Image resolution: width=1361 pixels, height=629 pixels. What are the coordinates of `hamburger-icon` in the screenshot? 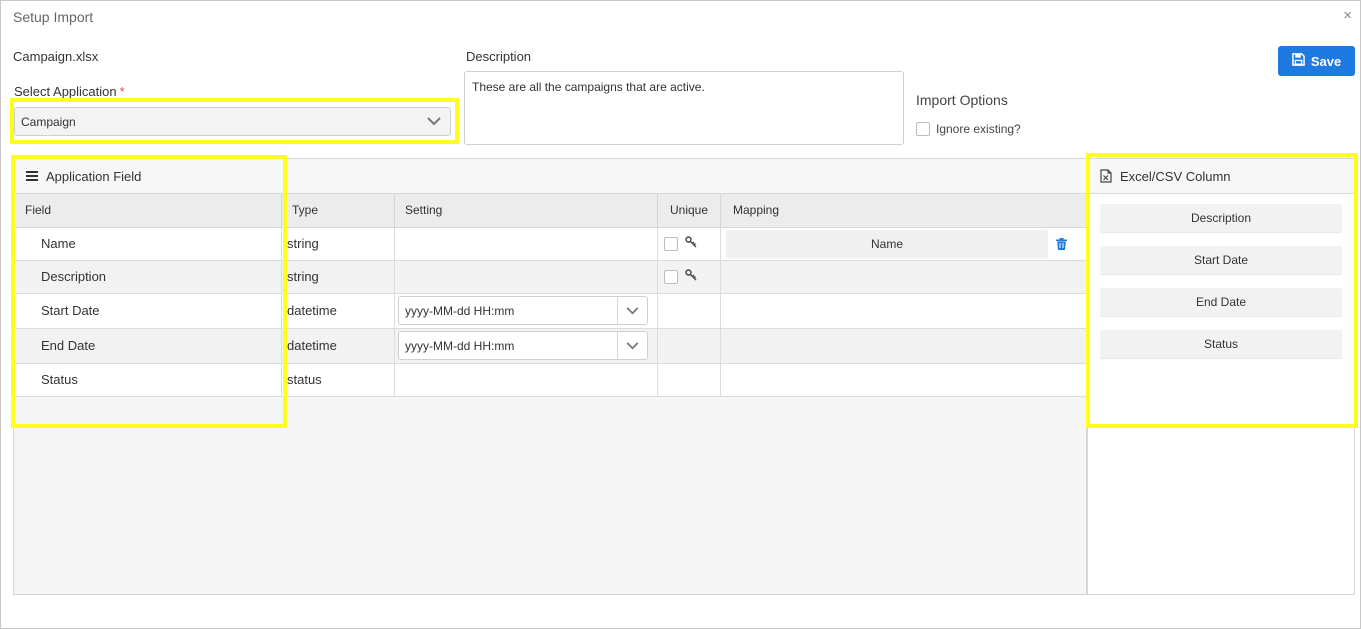 It's located at (32, 176).